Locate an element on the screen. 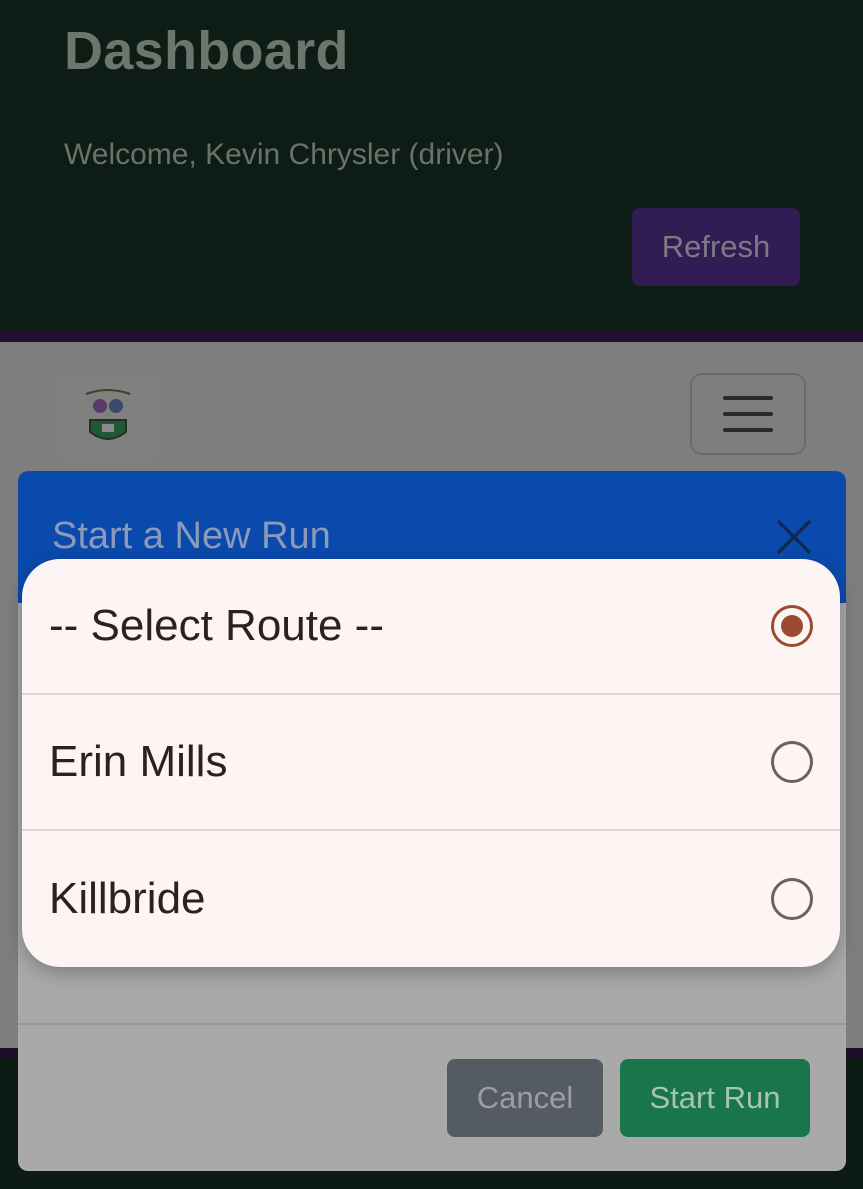 This screenshot has width=863, height=1189. refresh-button: Refresh is located at coordinates (716, 247).